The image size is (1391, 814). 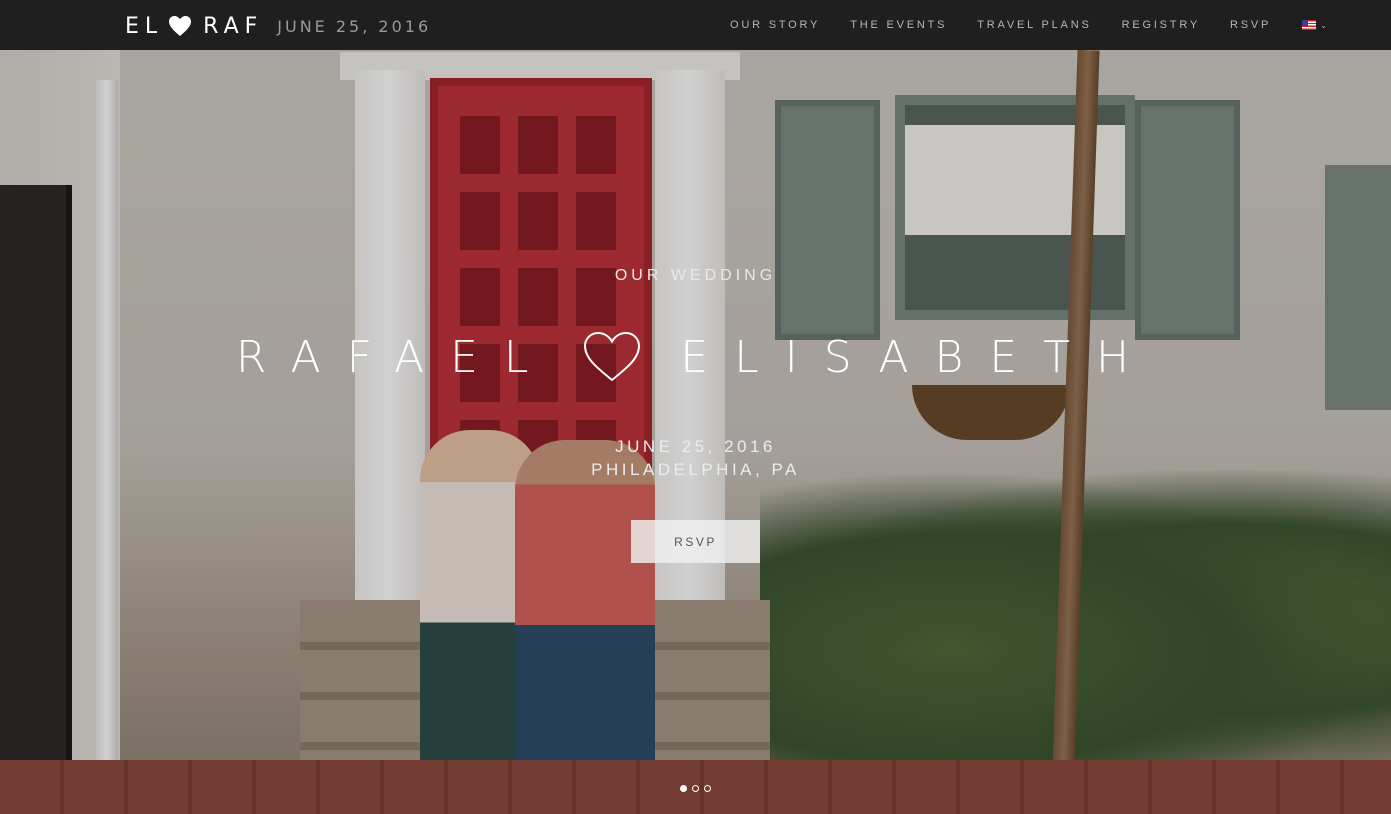 I want to click on heart-outline-icon, so click(x=612, y=357).